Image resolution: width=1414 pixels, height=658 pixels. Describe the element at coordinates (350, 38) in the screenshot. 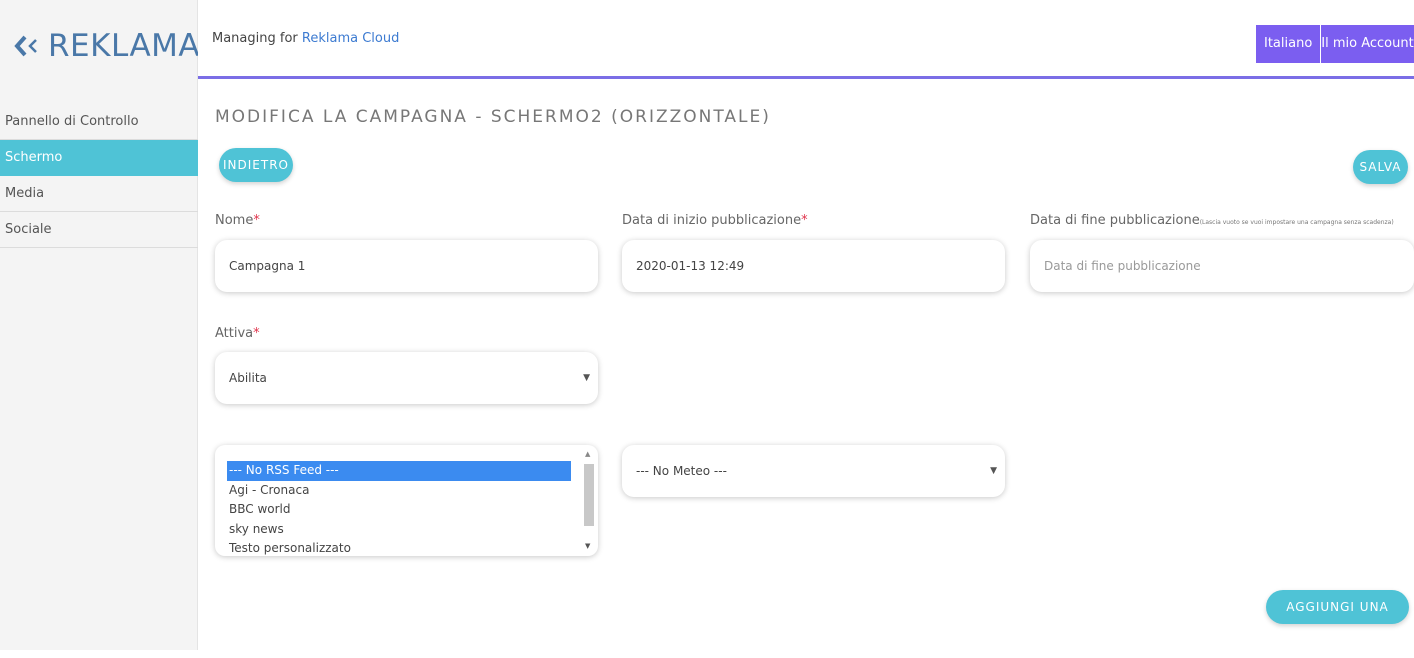

I see `managing-account-link: Reklama Cloud` at that location.